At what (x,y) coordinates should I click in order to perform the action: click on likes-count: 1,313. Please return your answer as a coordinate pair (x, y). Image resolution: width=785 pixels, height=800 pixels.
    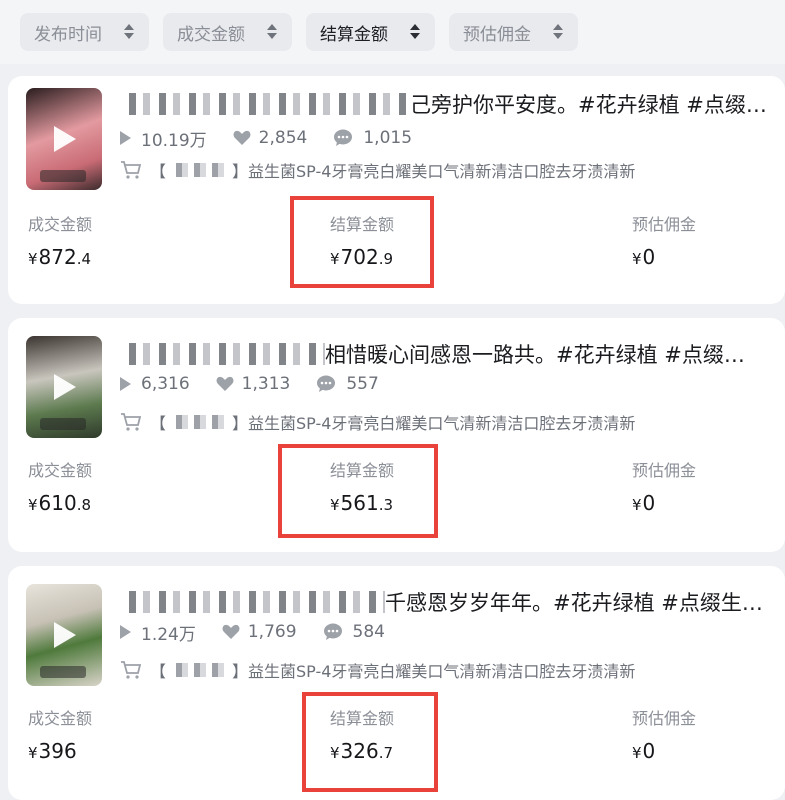
    Looking at the image, I should click on (266, 384).